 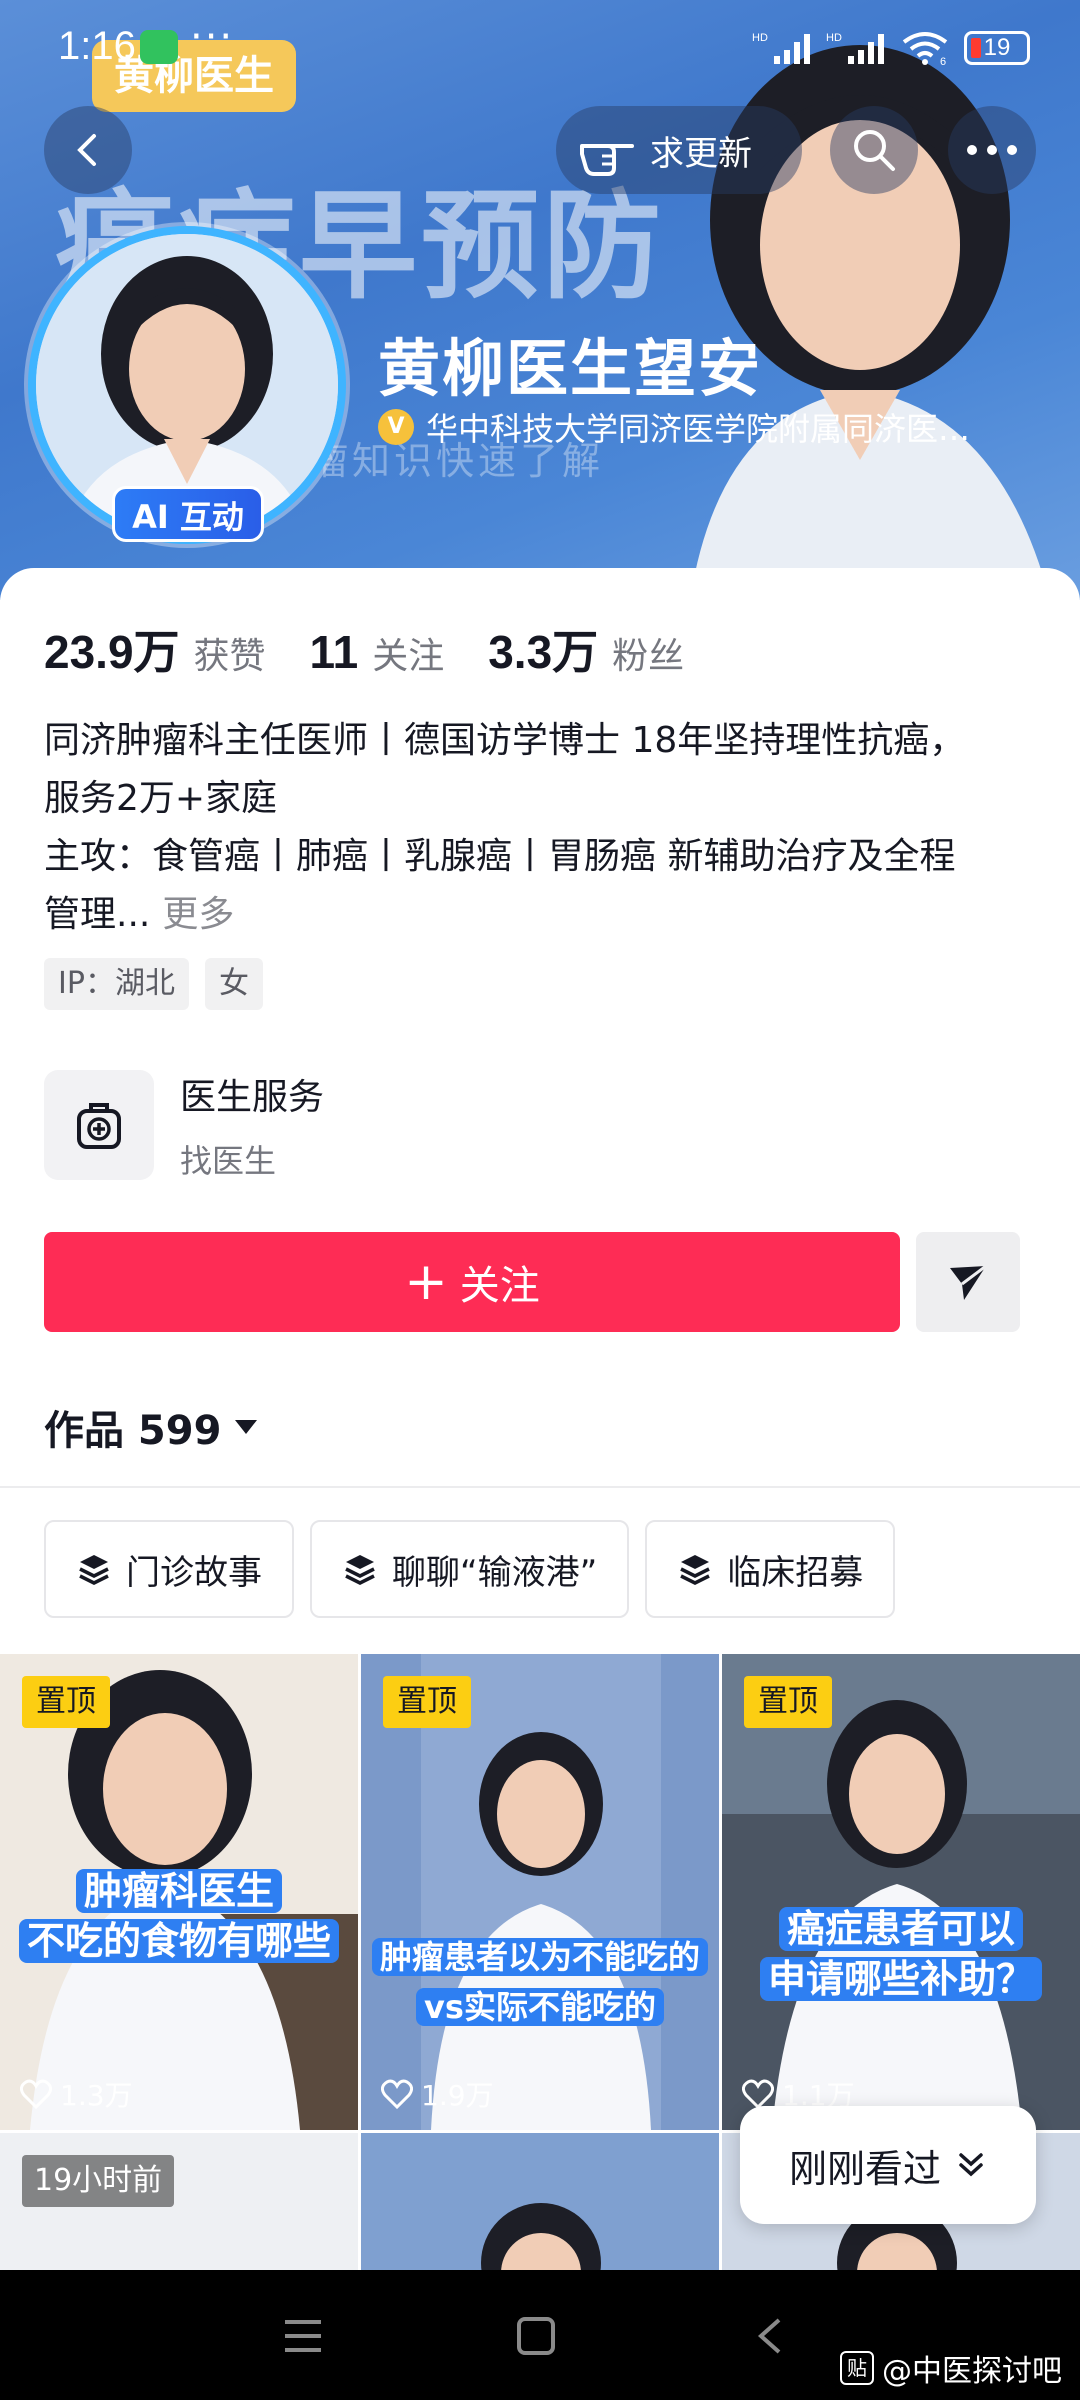 I want to click on video-caption: 肿瘤患者以为不能吃的 vs实际不能吃的, so click(x=540, y=1982).